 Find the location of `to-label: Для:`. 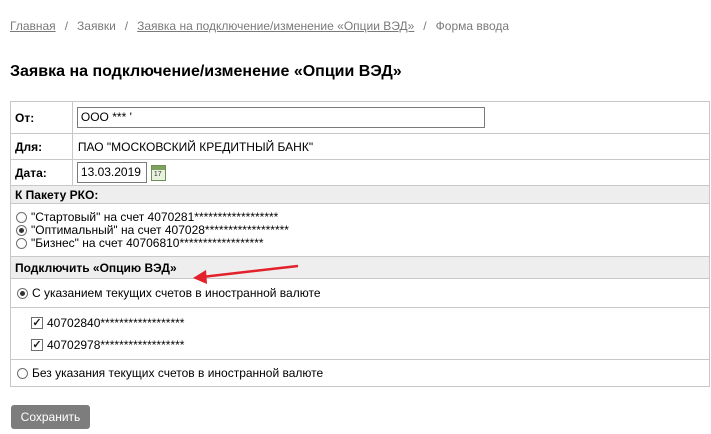

to-label: Для: is located at coordinates (41, 146).